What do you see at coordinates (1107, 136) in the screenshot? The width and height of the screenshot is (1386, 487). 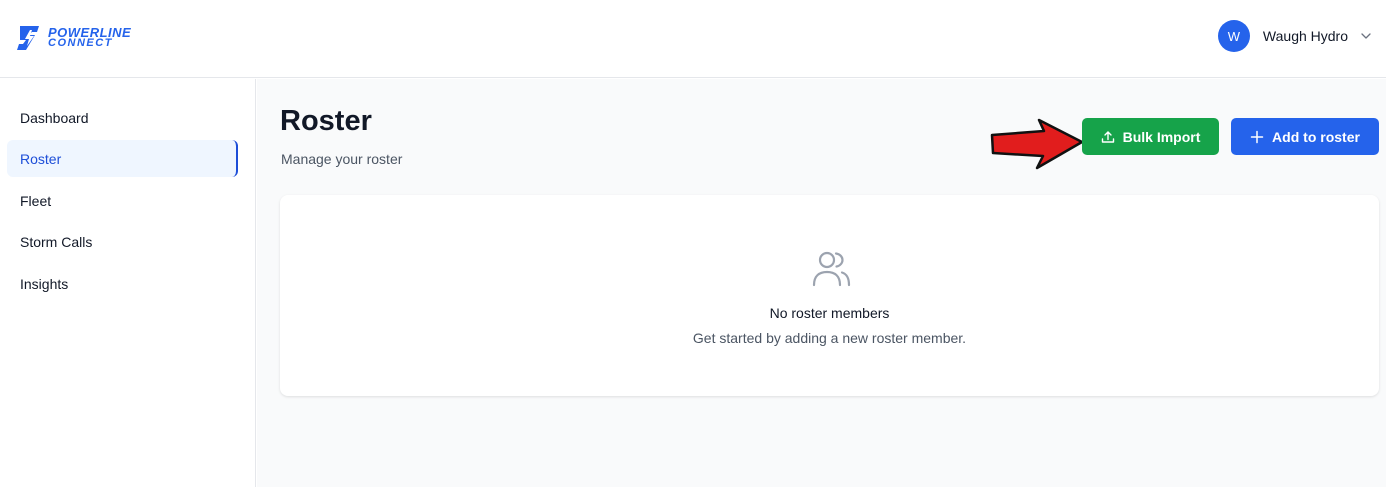 I see `upload-icon` at bounding box center [1107, 136].